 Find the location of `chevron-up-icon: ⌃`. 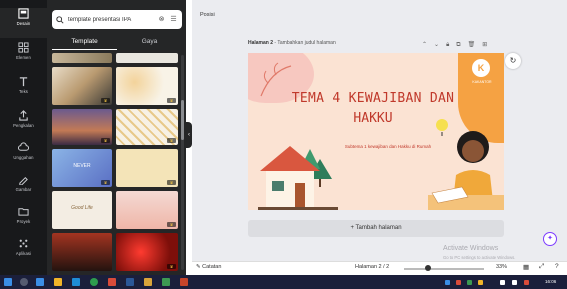

chevron-up-icon: ⌃ is located at coordinates (424, 45).